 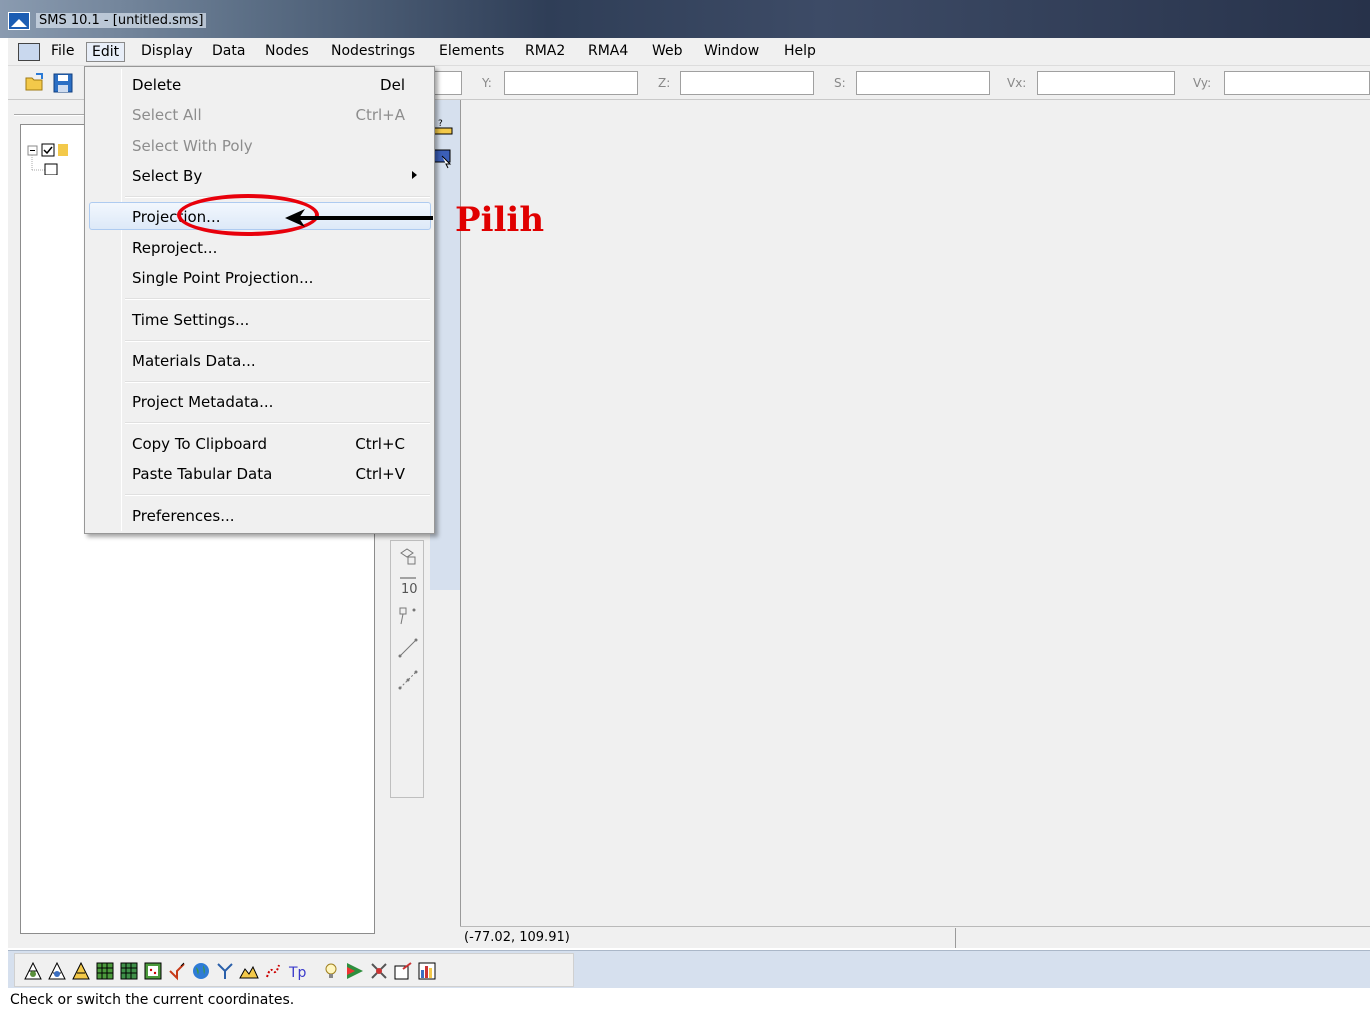 What do you see at coordinates (152, 1000) in the screenshot?
I see `status-text: Check or switch the current coordinates.` at bounding box center [152, 1000].